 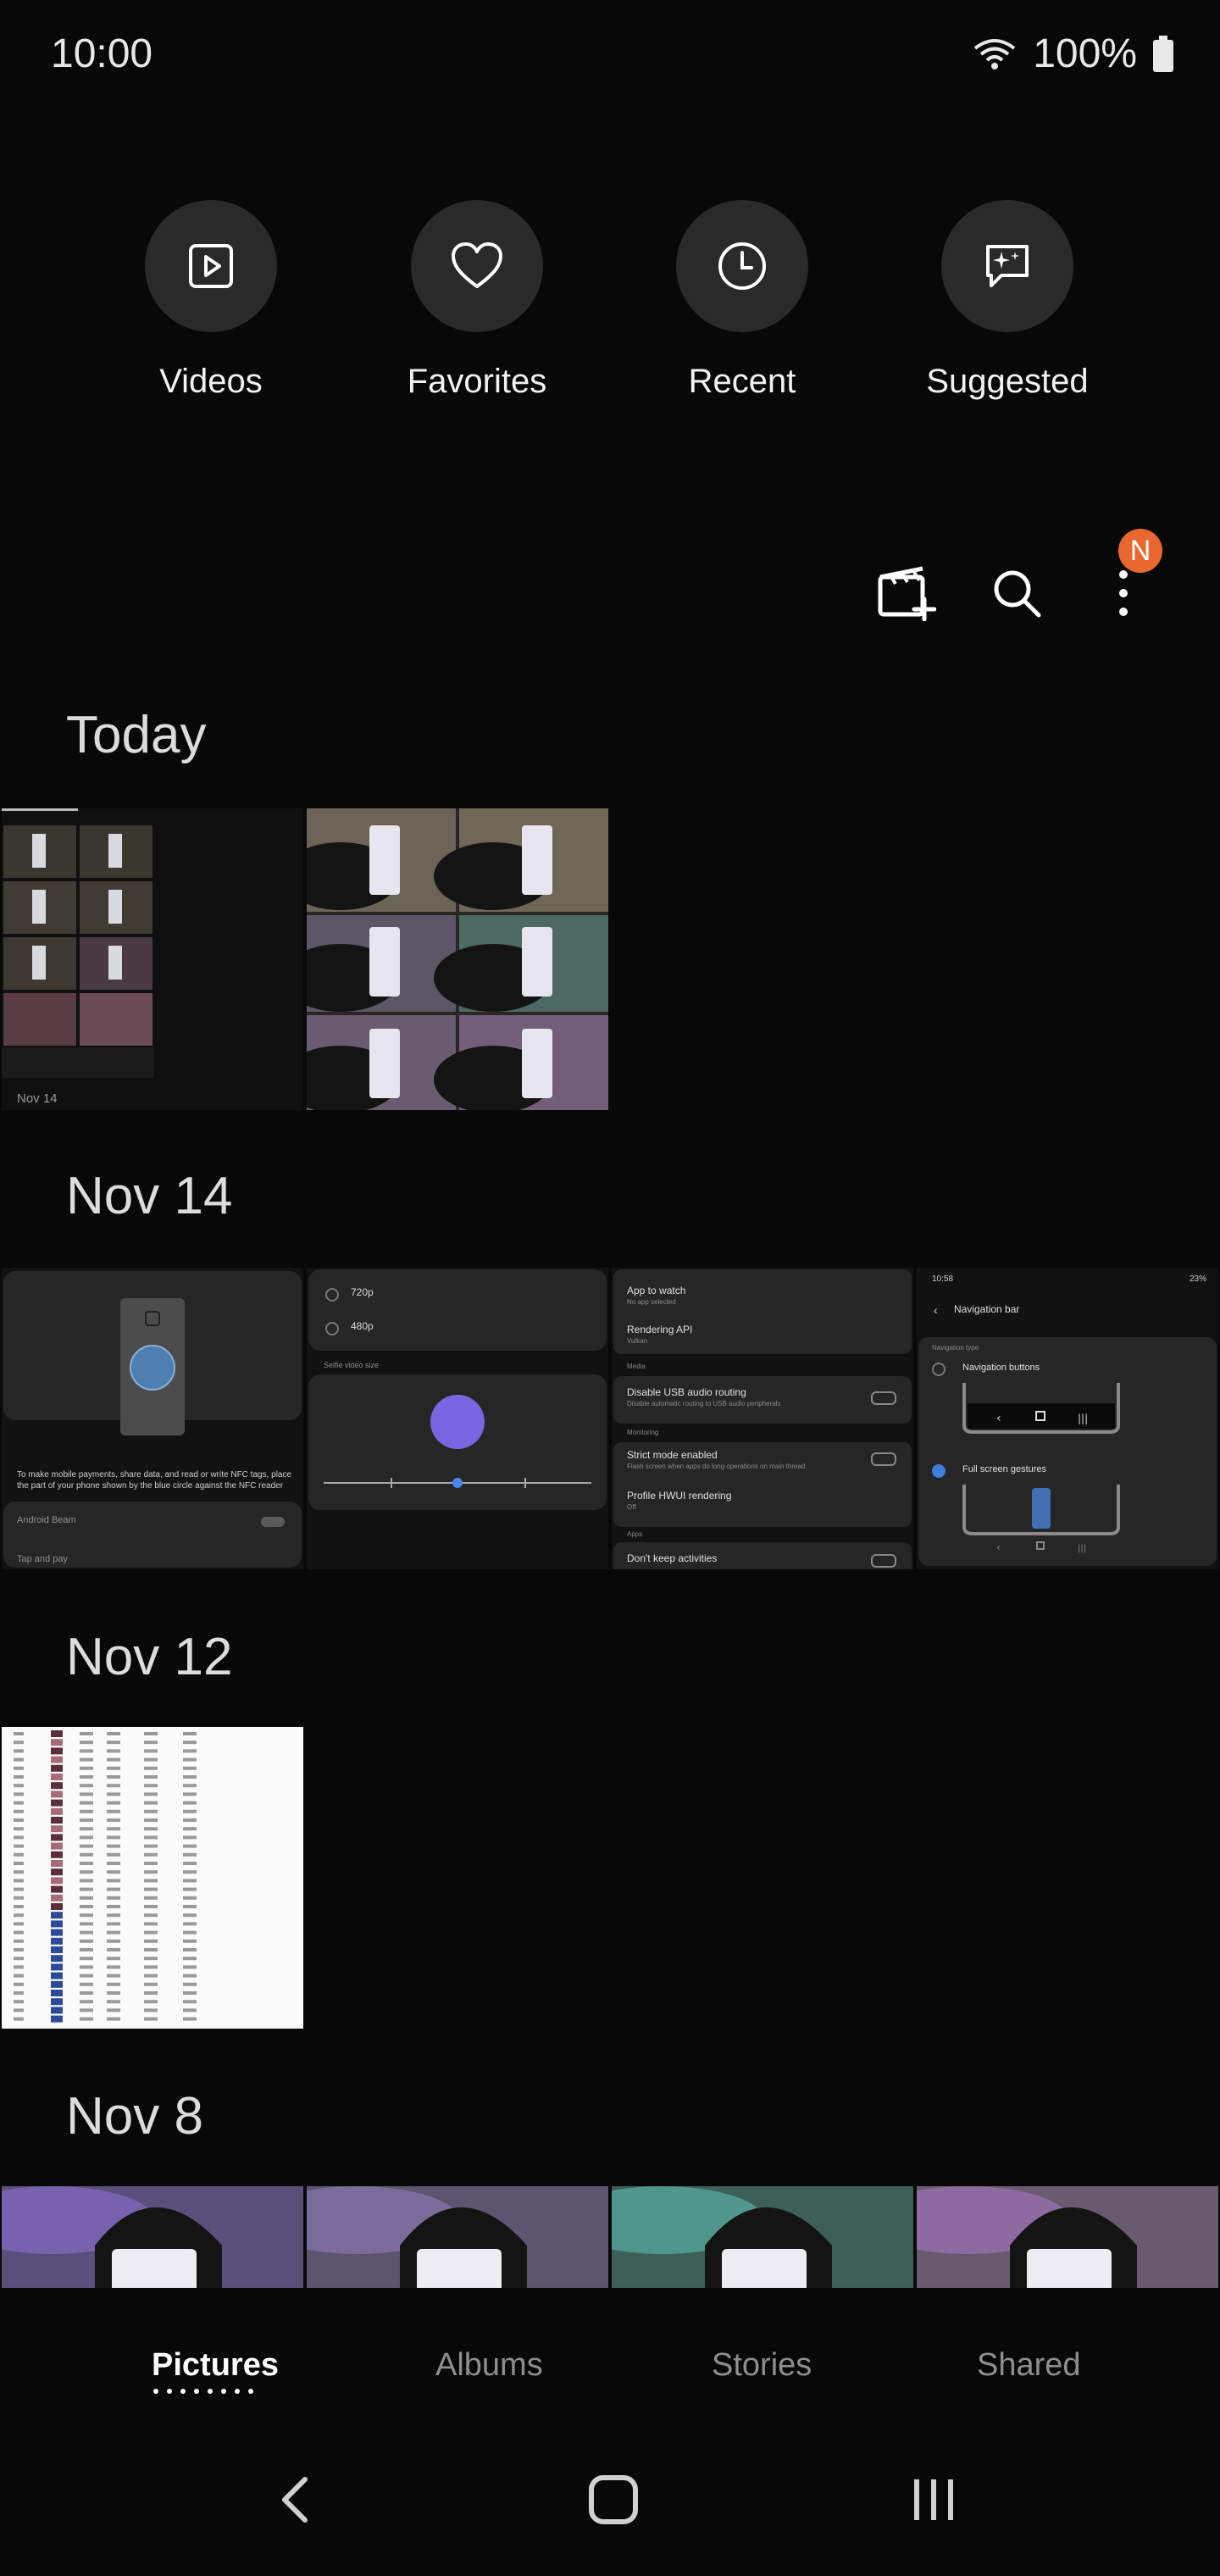 What do you see at coordinates (610, 59) in the screenshot?
I see `status-bar: 10:00 100%` at bounding box center [610, 59].